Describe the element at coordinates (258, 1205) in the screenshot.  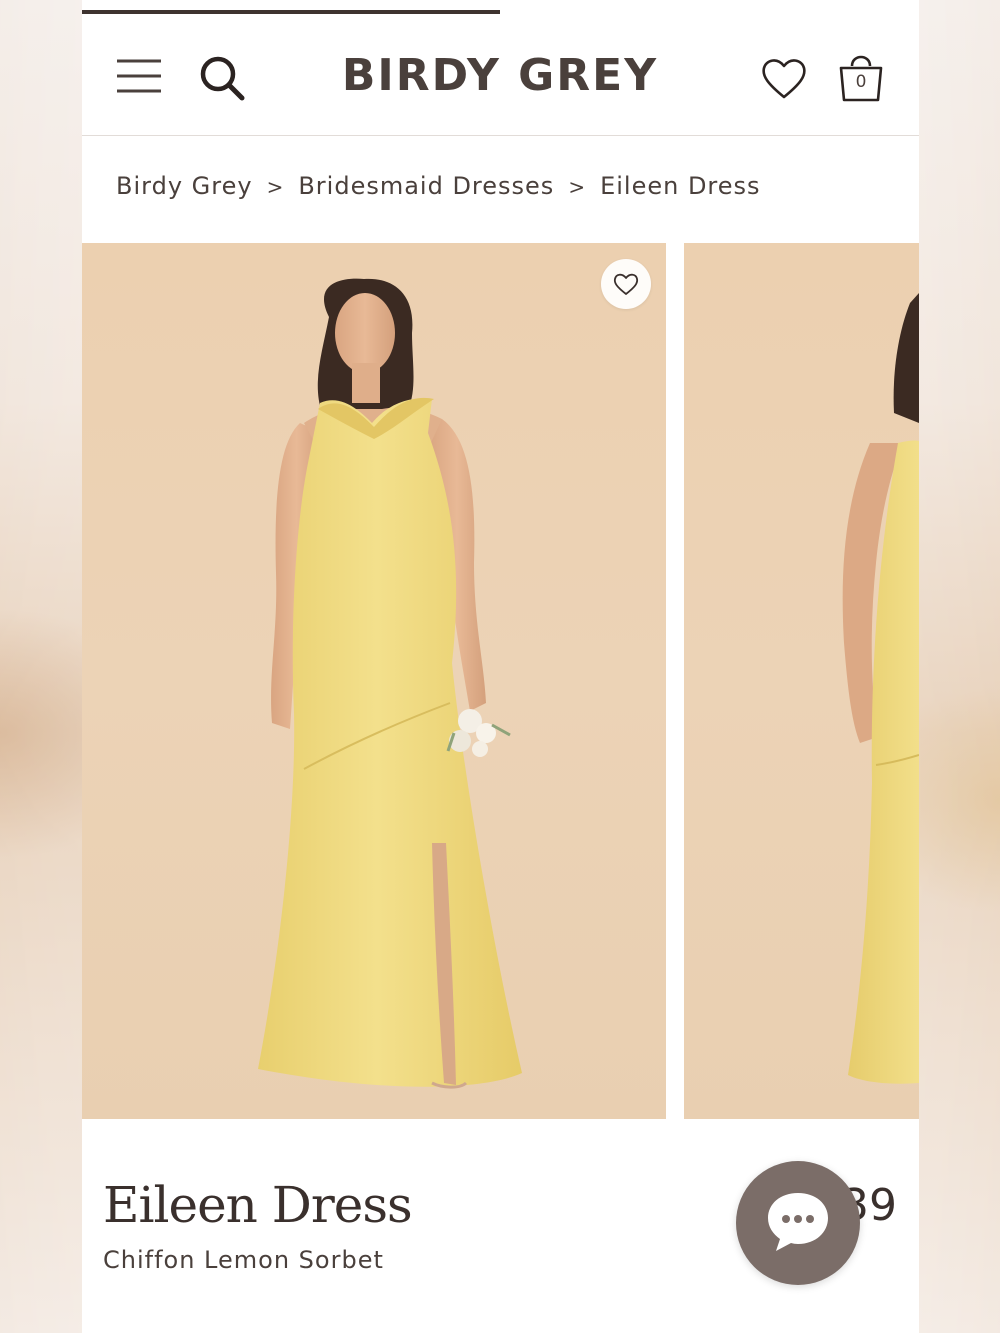
I see `product-title: Eileen Dress` at that location.